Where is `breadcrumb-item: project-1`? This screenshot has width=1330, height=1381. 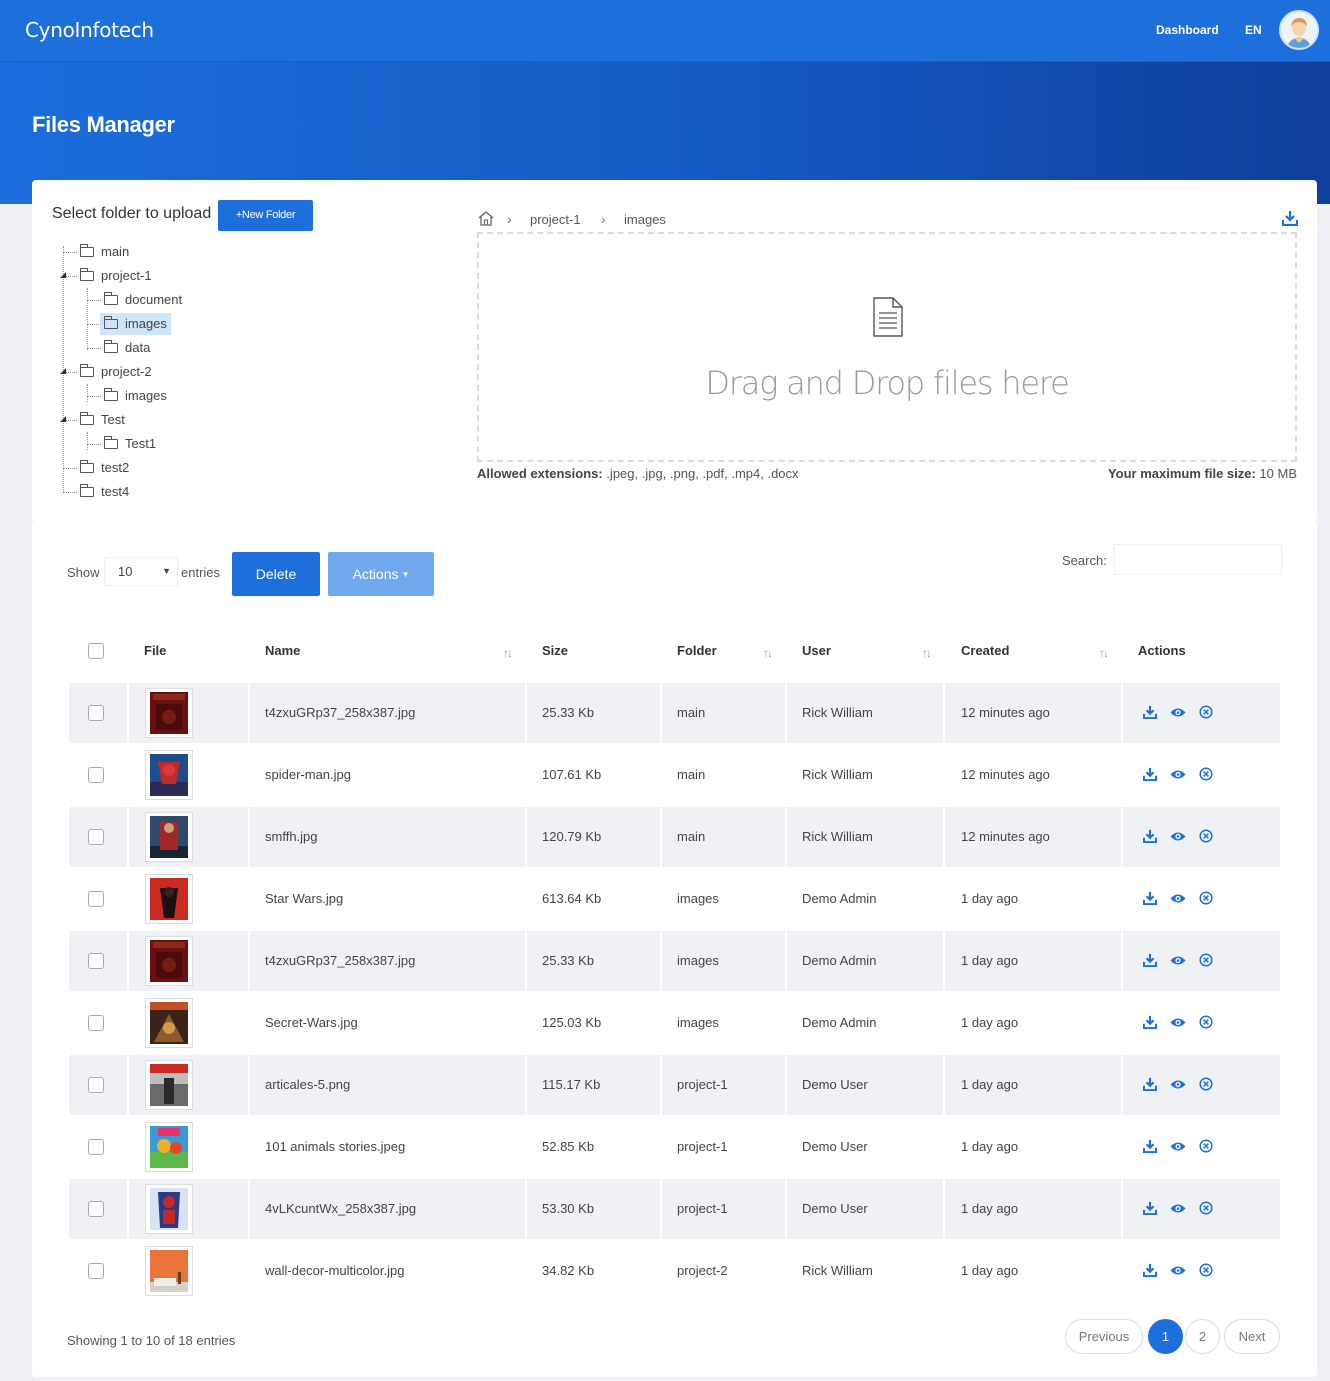 breadcrumb-item: project-1 is located at coordinates (555, 219).